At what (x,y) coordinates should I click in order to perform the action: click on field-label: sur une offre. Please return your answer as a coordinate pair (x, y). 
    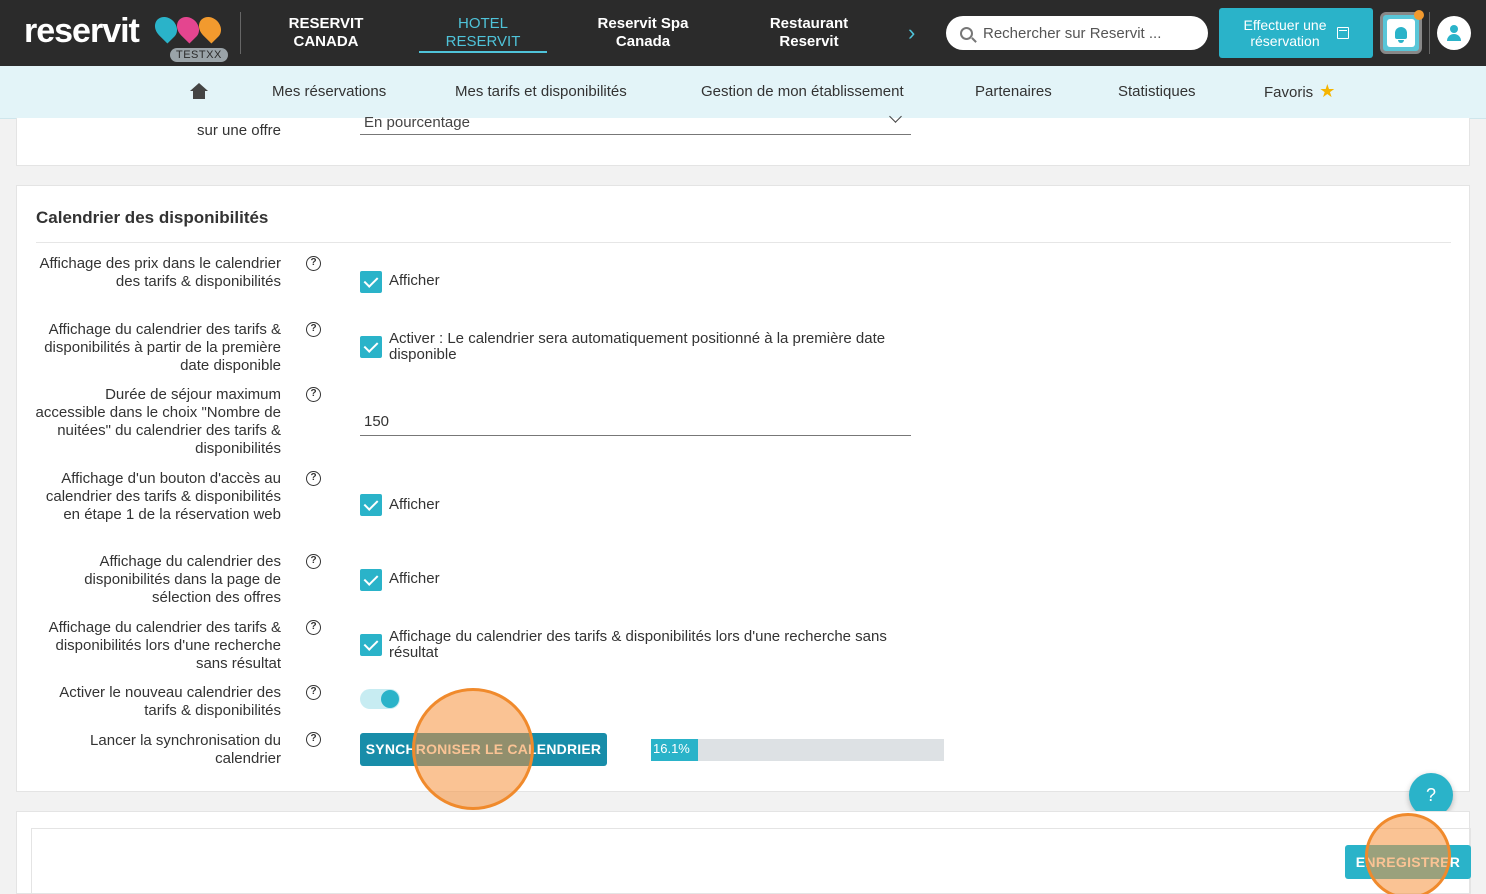
    Looking at the image, I should click on (239, 130).